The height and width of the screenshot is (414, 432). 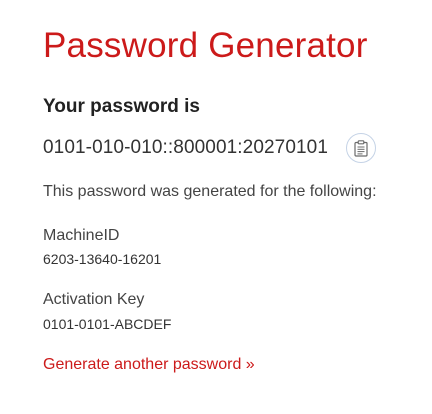 I want to click on page-title: Password Generator, so click(x=205, y=45).